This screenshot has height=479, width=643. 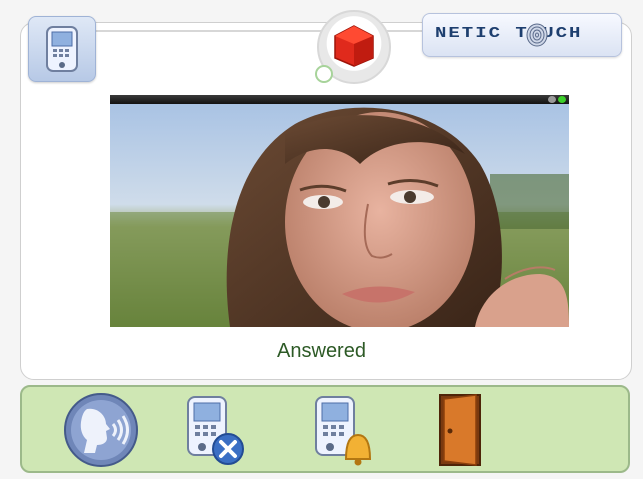 What do you see at coordinates (343, 431) in the screenshot?
I see `intercom-bell-icon` at bounding box center [343, 431].